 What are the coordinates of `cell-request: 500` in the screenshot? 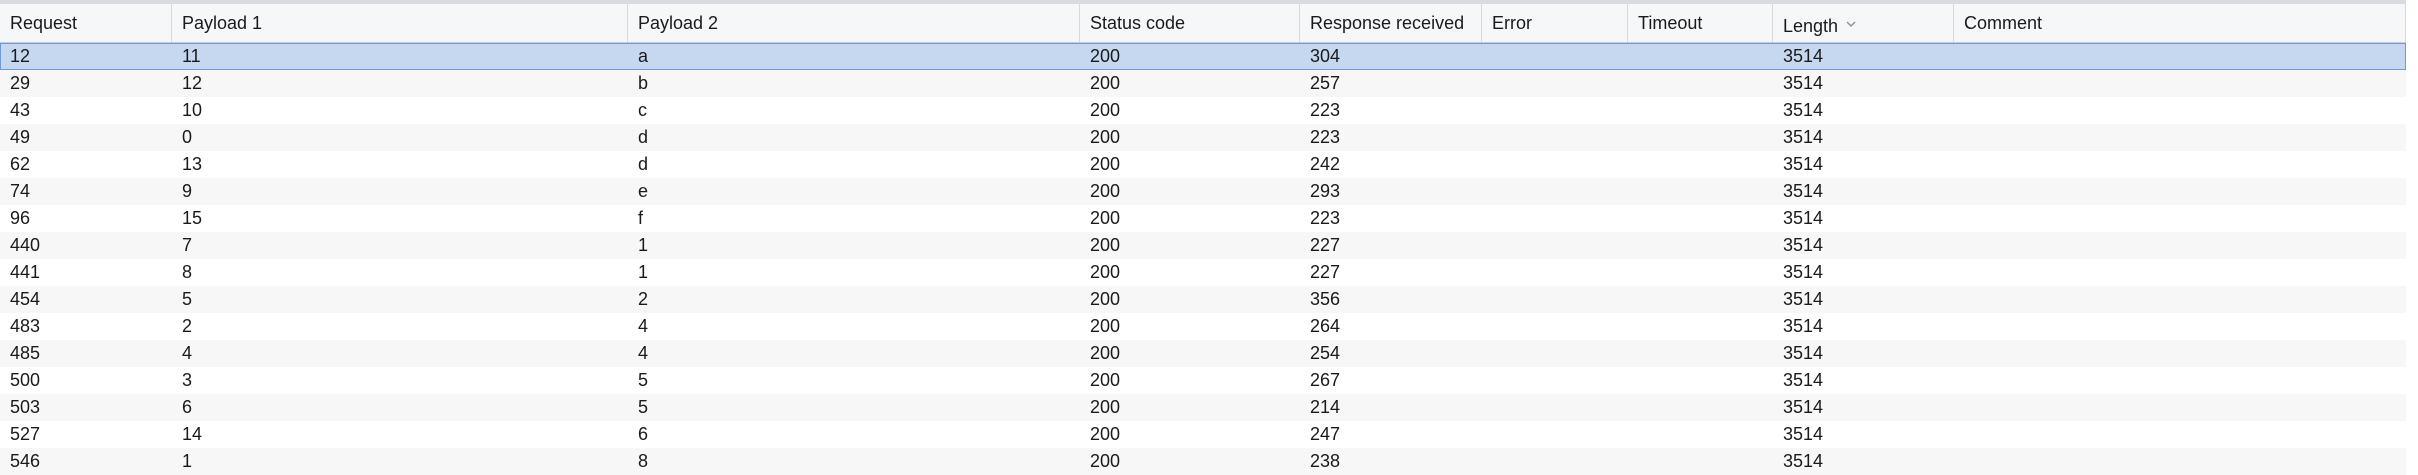 It's located at (25, 380).